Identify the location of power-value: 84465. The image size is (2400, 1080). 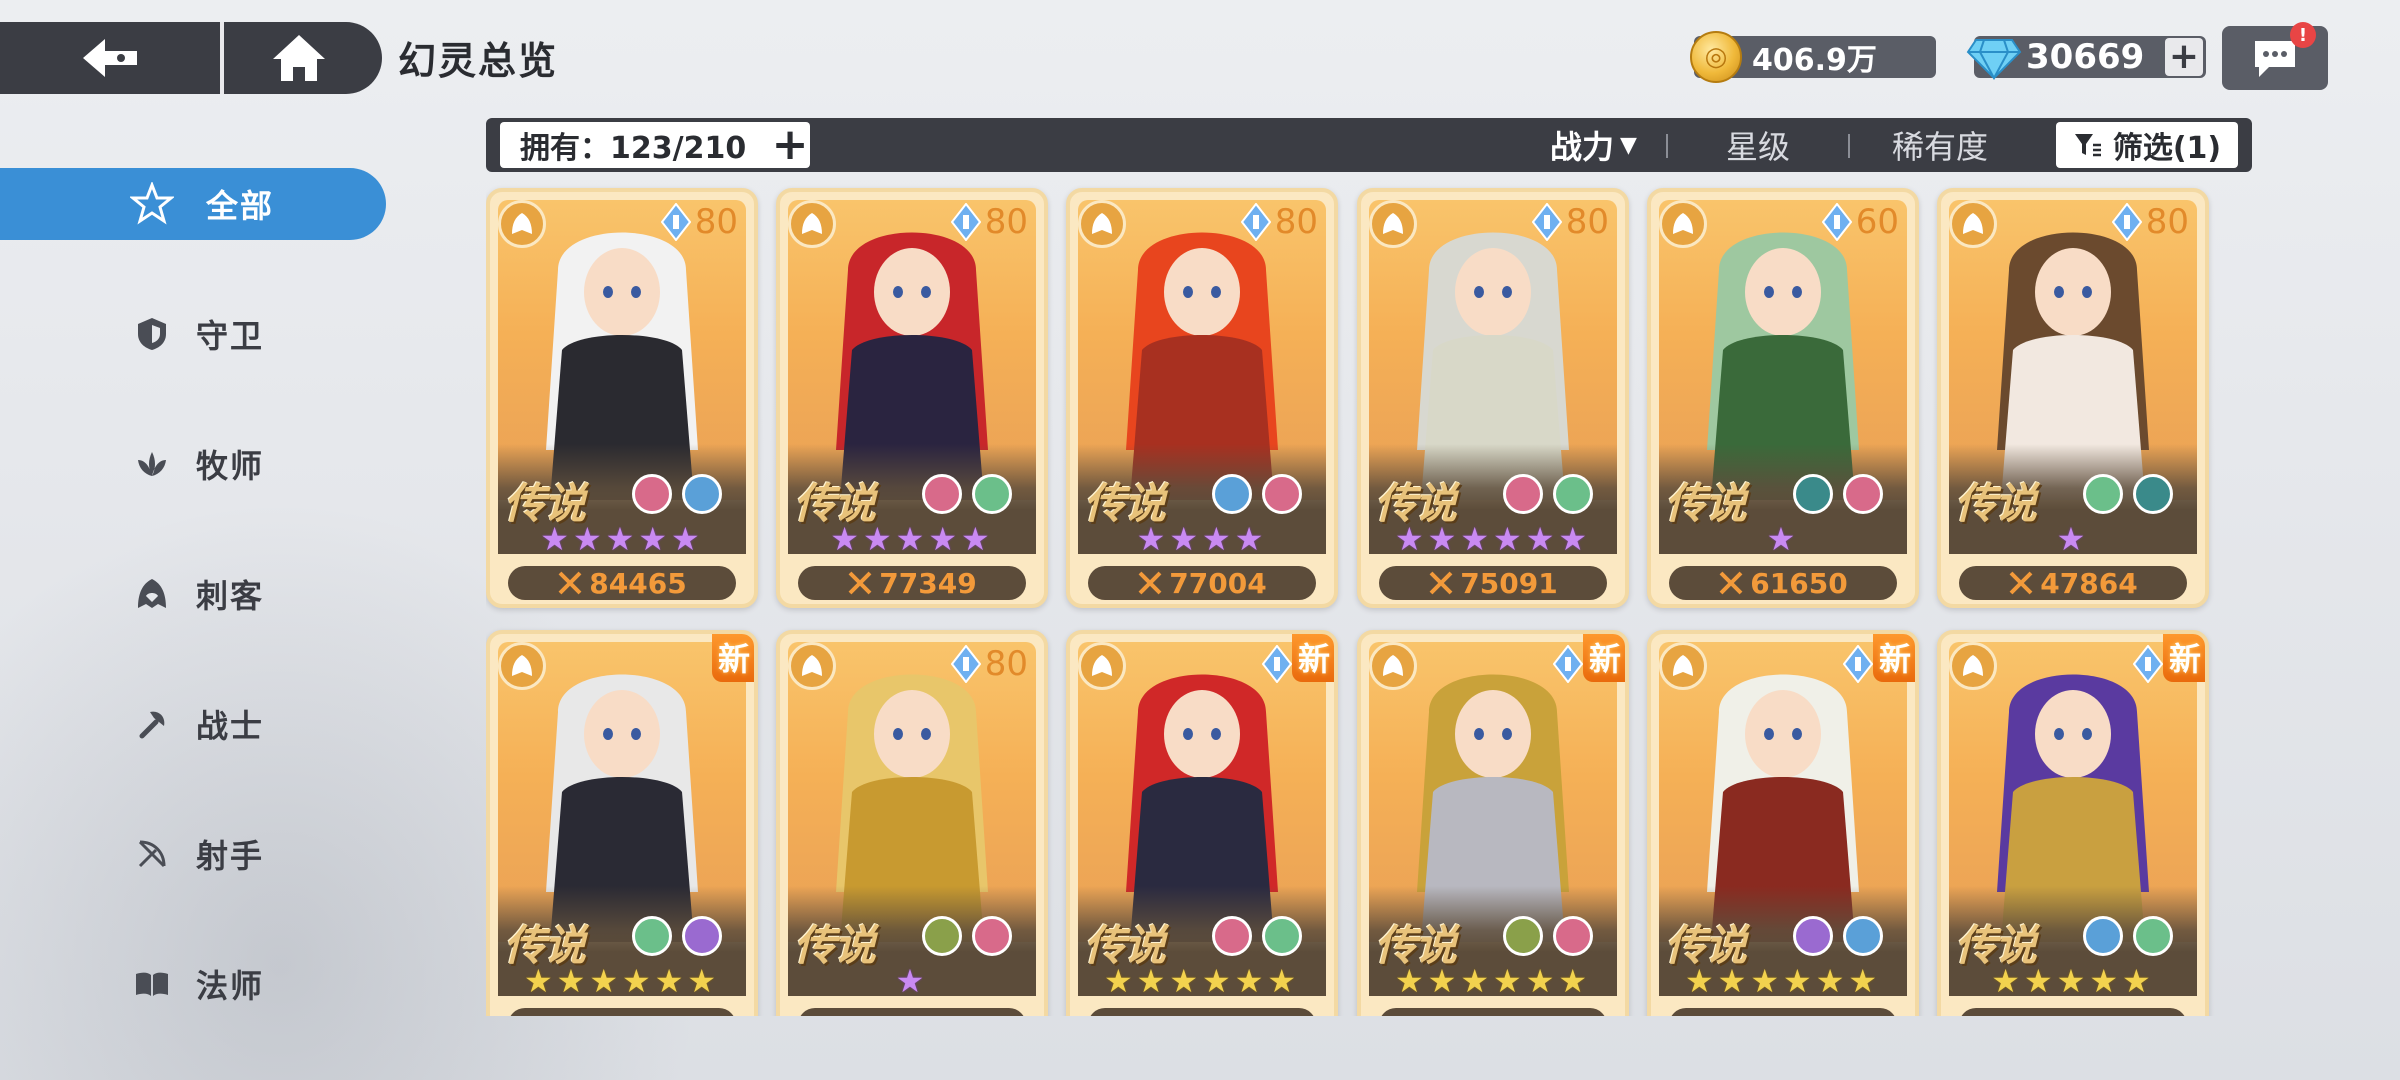
(638, 583).